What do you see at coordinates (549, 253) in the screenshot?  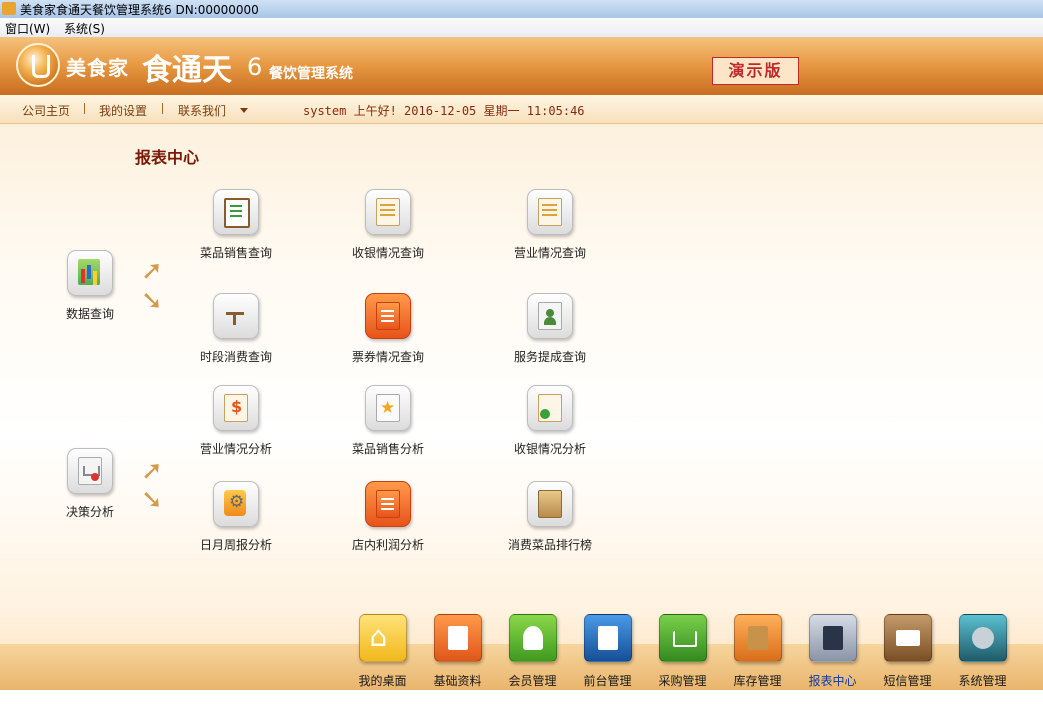 I see `report-label: 营业情况查询` at bounding box center [549, 253].